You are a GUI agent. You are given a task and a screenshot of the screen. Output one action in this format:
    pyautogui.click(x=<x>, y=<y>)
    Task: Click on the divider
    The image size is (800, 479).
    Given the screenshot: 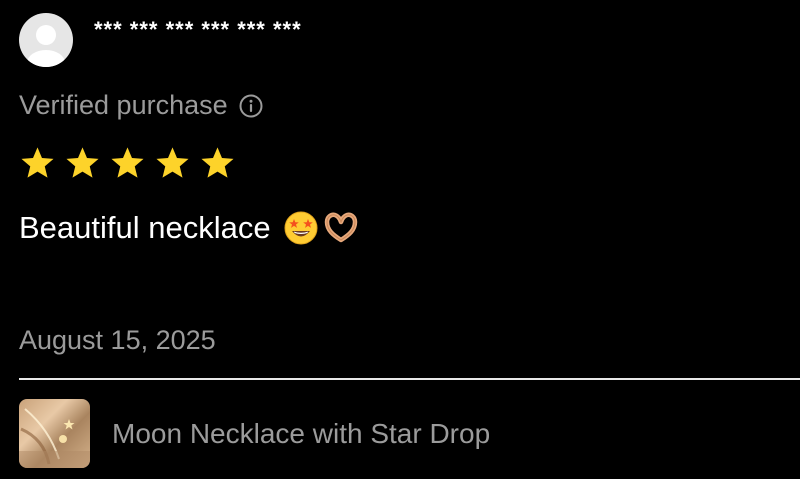 What is the action you would take?
    pyautogui.click(x=409, y=379)
    